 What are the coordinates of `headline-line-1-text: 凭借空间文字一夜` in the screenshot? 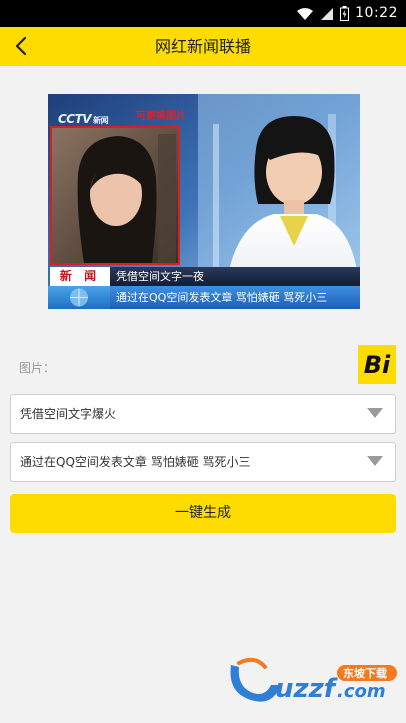 It's located at (160, 276).